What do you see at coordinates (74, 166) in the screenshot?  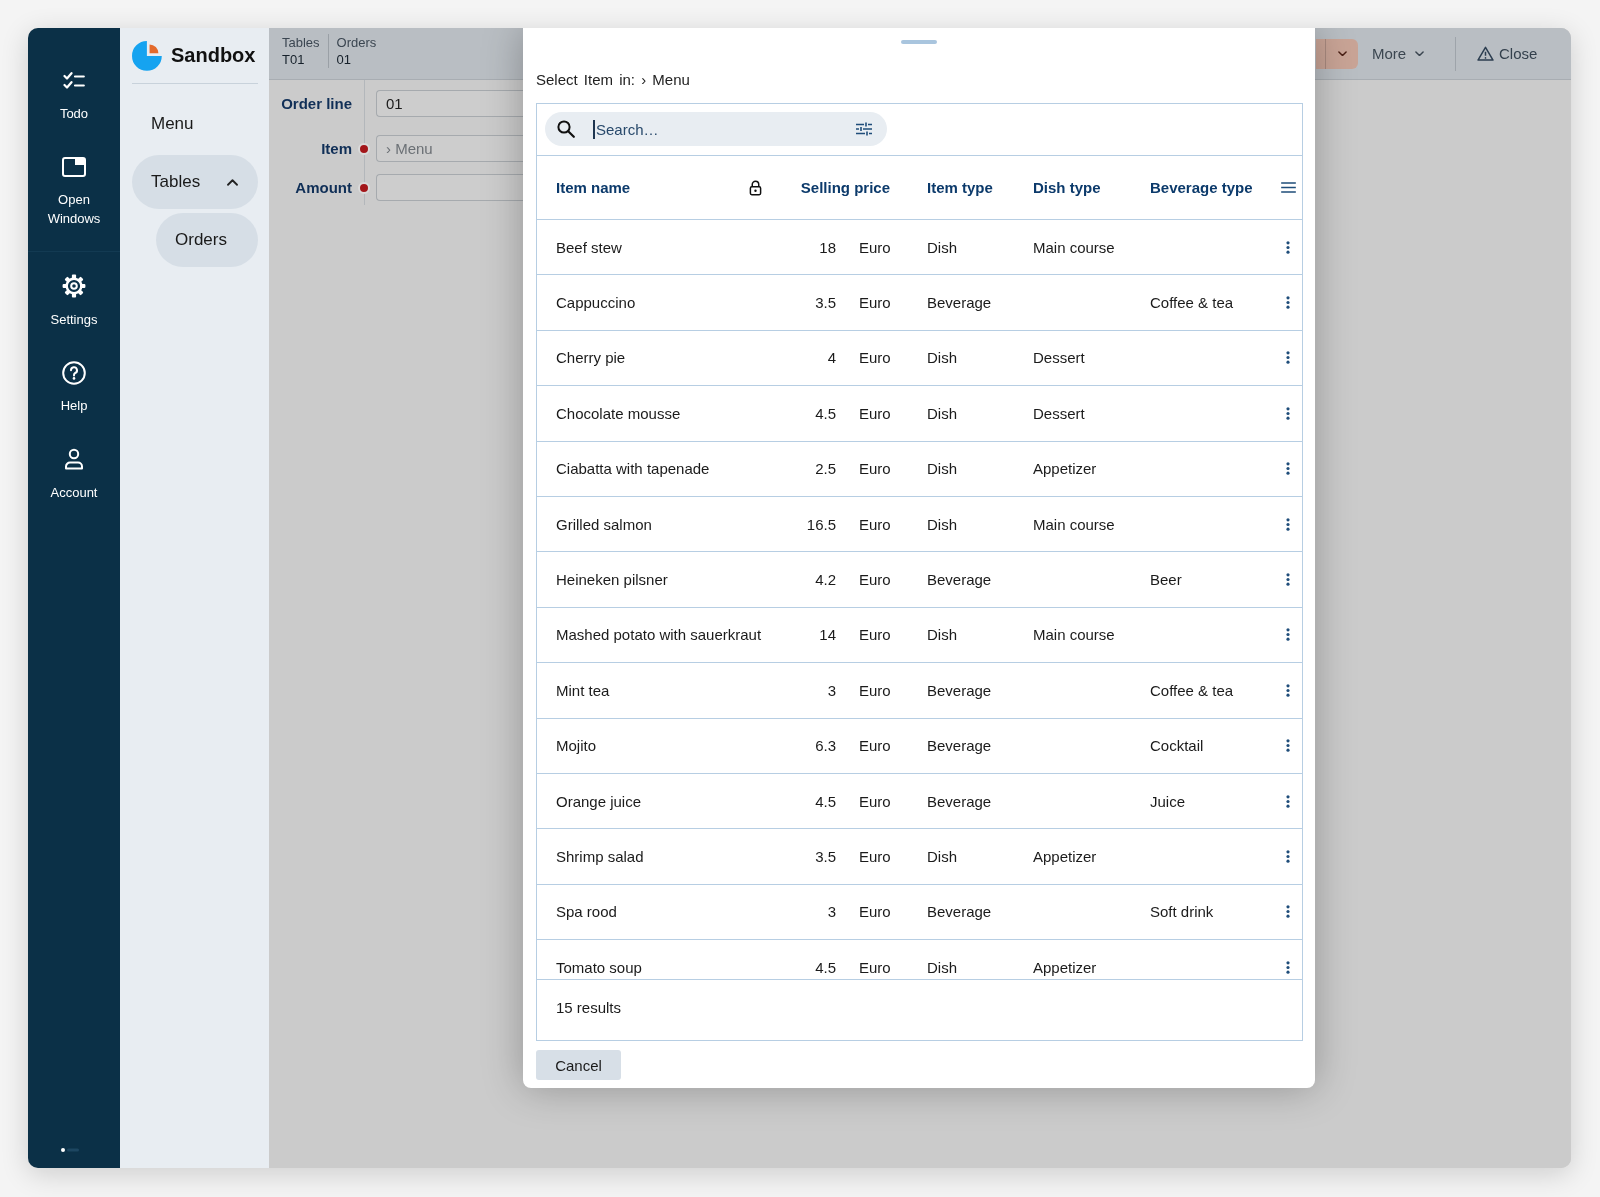 I see `window-icon` at bounding box center [74, 166].